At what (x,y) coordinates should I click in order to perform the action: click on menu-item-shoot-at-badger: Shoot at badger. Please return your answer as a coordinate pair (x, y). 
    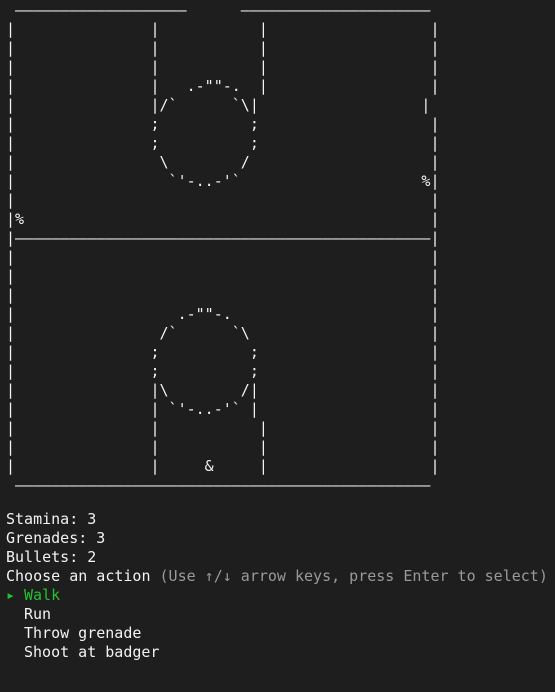
    Looking at the image, I should click on (277, 652).